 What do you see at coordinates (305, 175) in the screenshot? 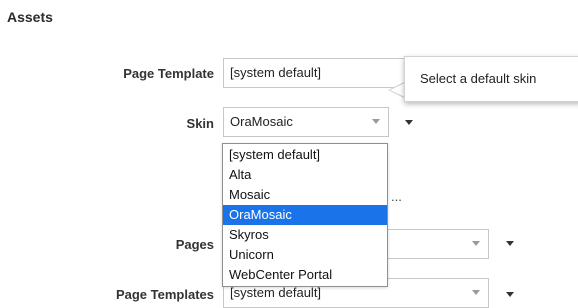
I see `skin-option: Alta` at bounding box center [305, 175].